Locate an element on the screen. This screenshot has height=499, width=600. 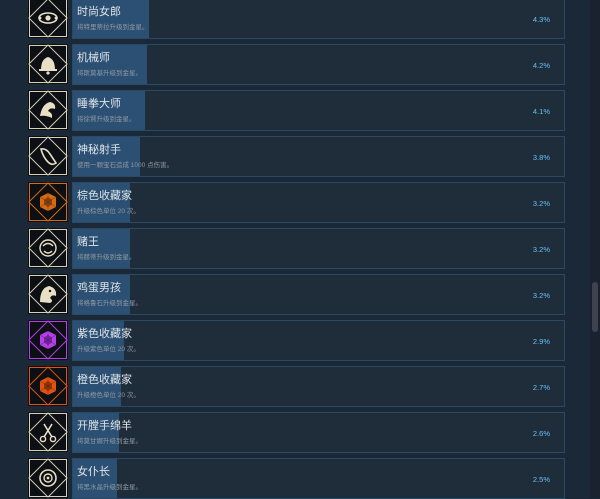
achievement-title: 鸡蛋男孩 is located at coordinates (99, 288).